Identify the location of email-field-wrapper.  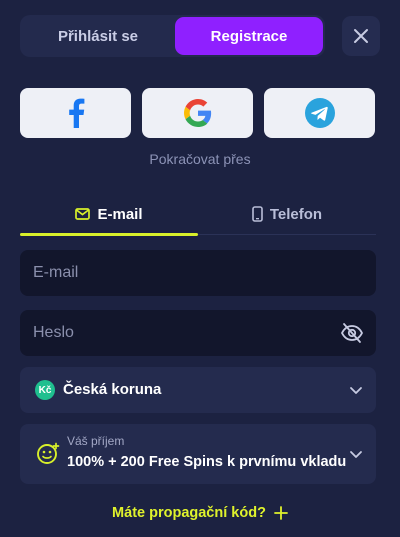
(198, 273).